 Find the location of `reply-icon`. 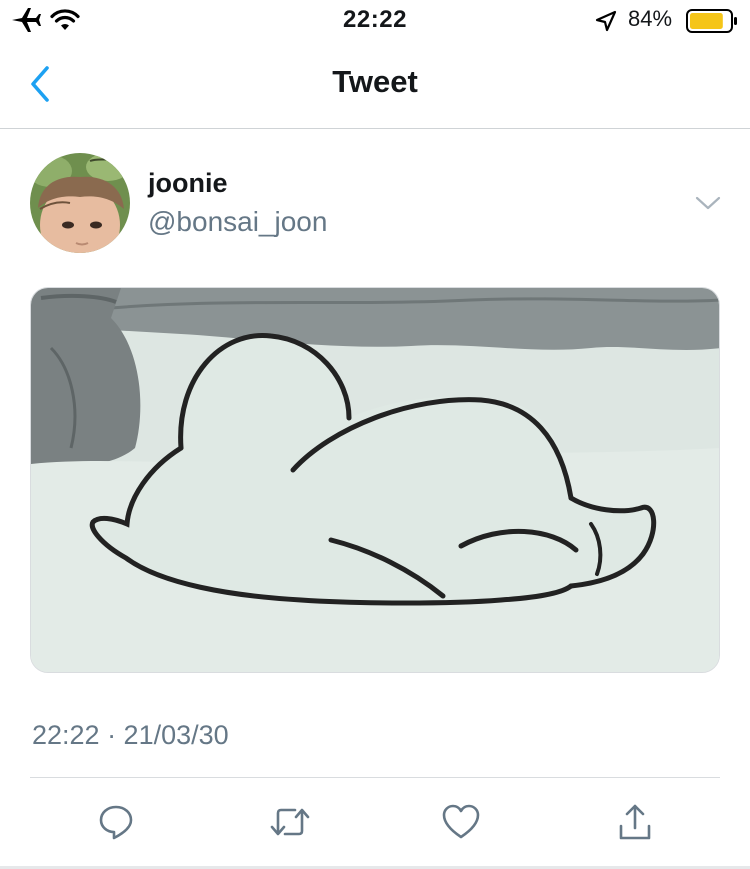

reply-icon is located at coordinates (116, 822).